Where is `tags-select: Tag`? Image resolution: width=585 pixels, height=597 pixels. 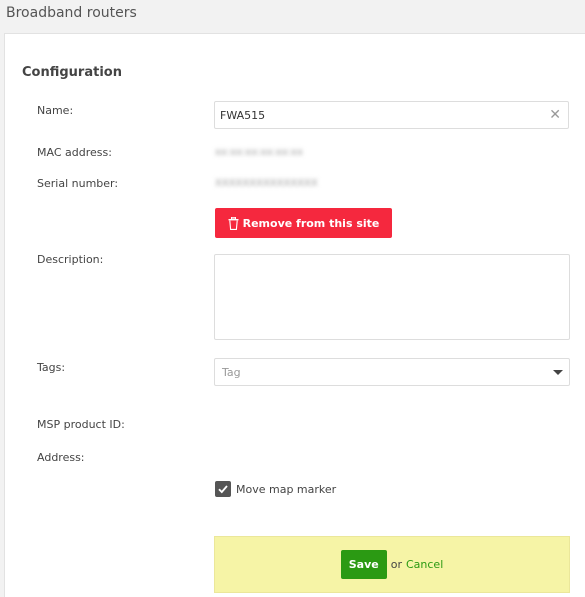
tags-select: Tag is located at coordinates (392, 372).